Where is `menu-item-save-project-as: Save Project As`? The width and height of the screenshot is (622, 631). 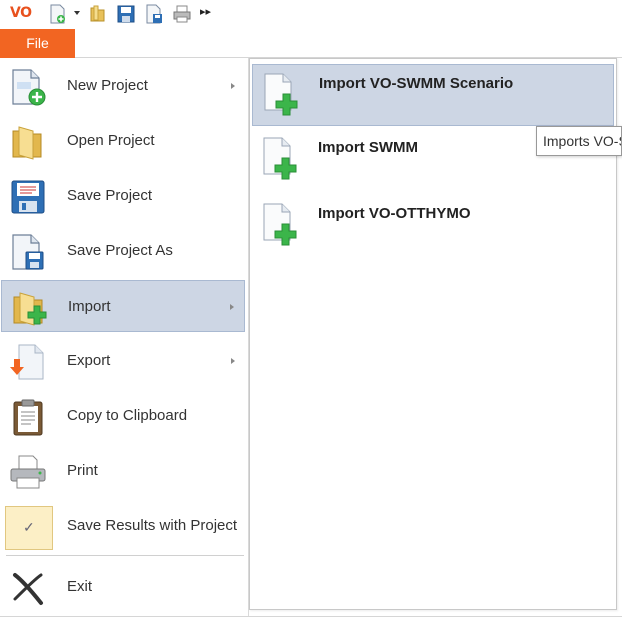 menu-item-save-project-as: Save Project As is located at coordinates (123, 251).